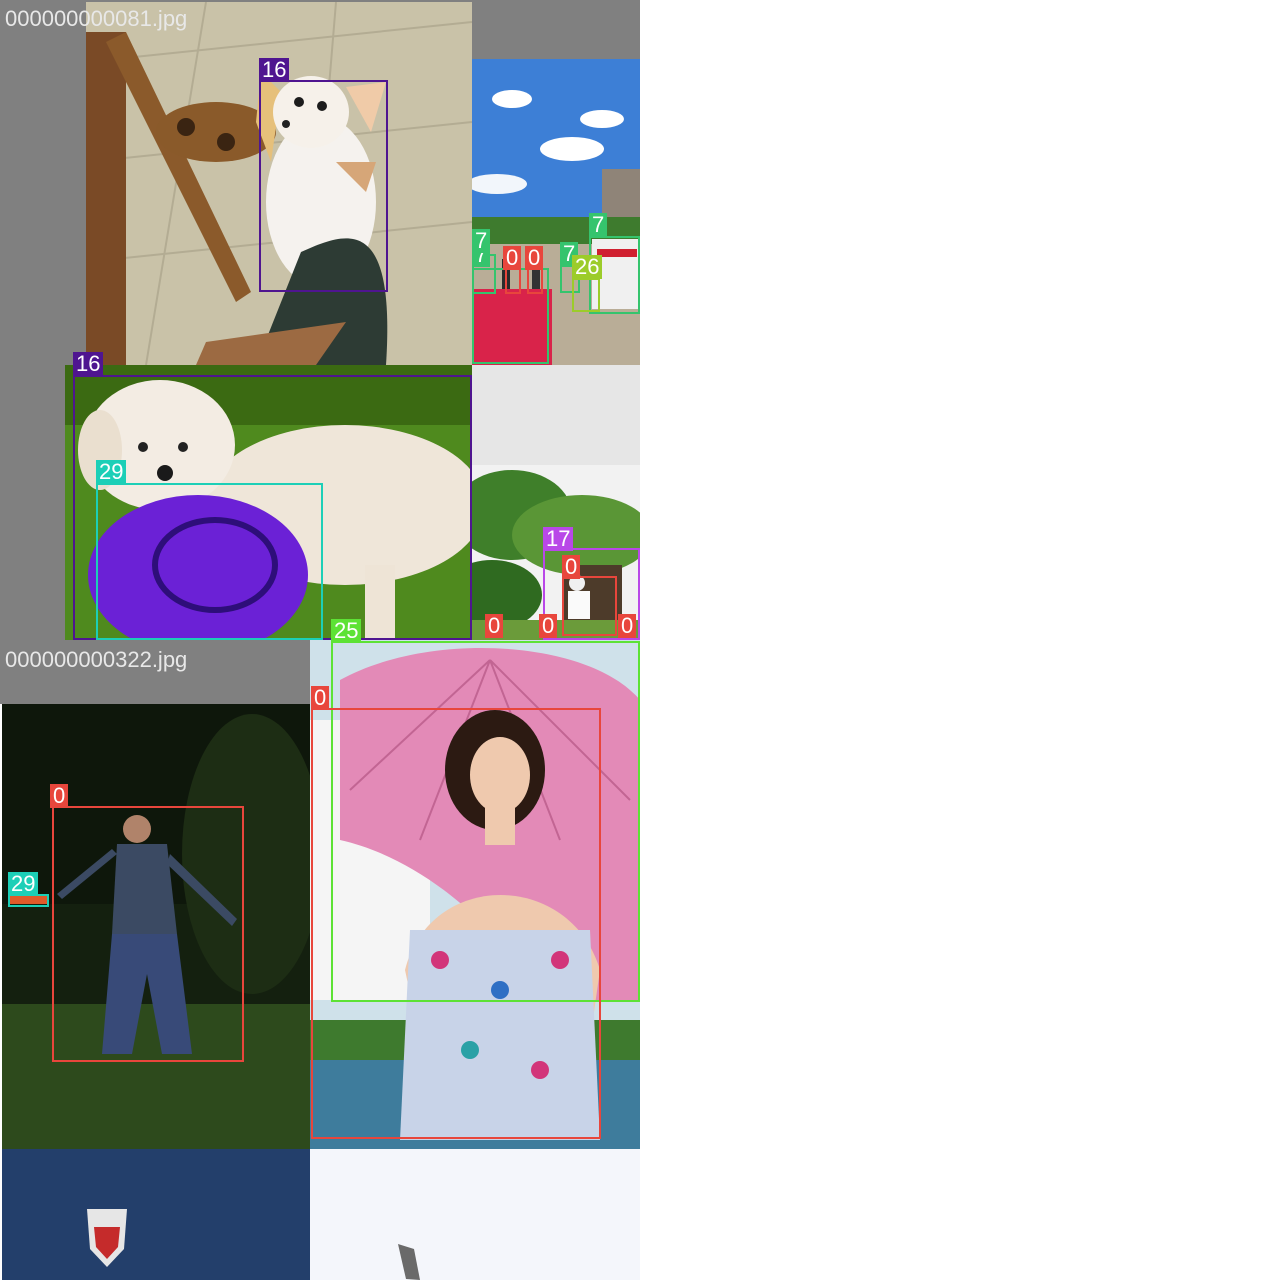  I want to click on detection-label: 25, so click(346, 631).